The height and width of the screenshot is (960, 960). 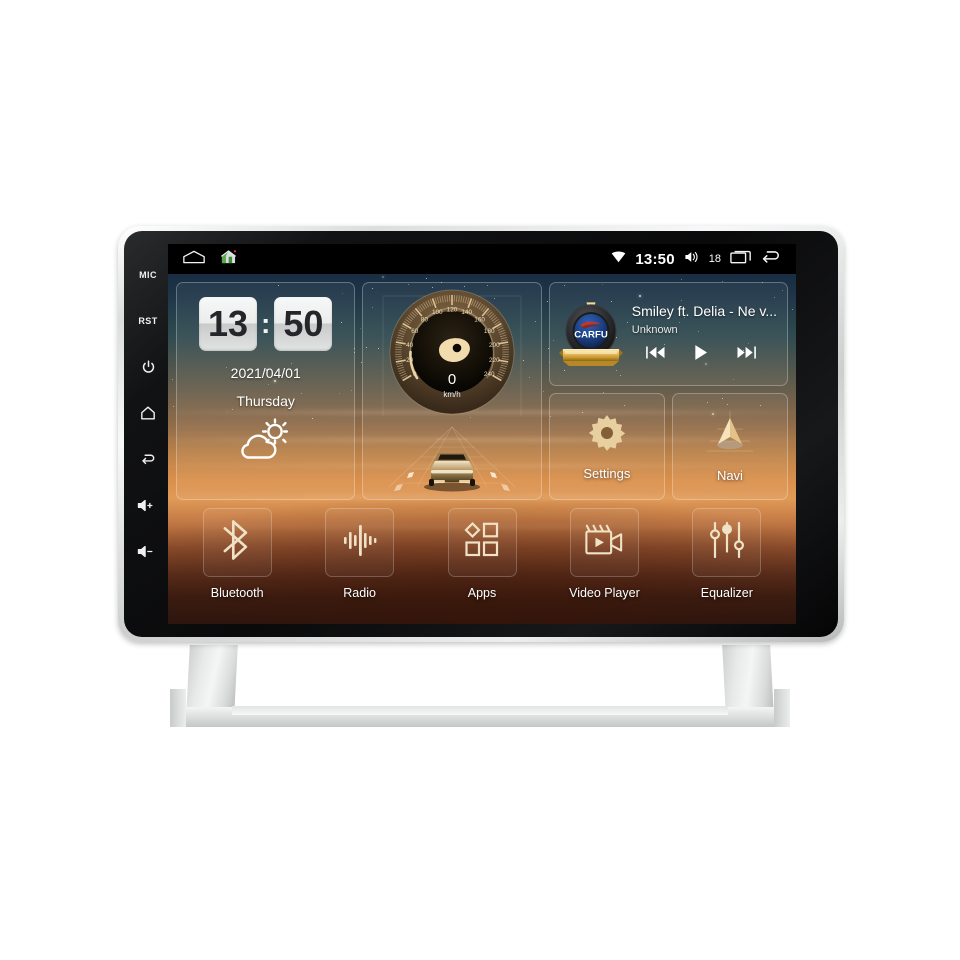 I want to click on svg-text: 20, so click(x=410, y=360).